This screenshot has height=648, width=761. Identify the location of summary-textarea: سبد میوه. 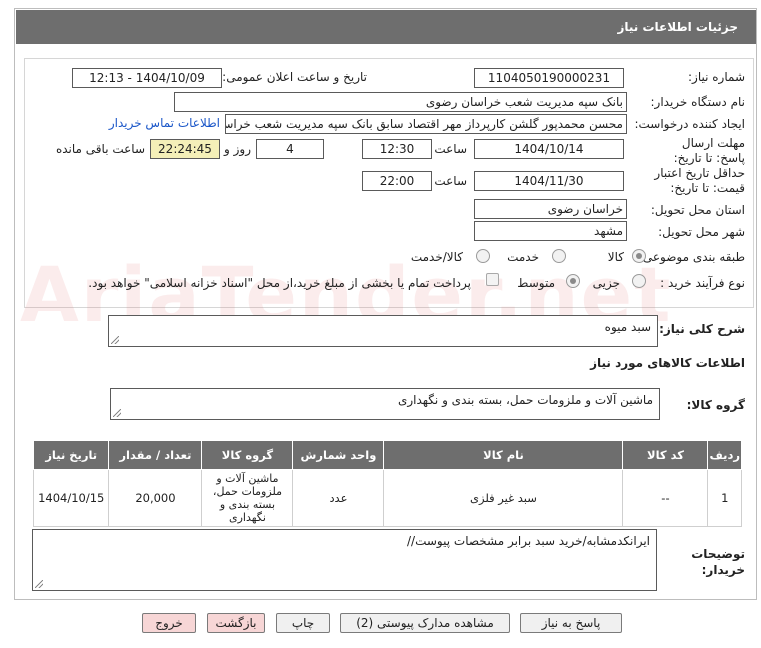
(383, 331).